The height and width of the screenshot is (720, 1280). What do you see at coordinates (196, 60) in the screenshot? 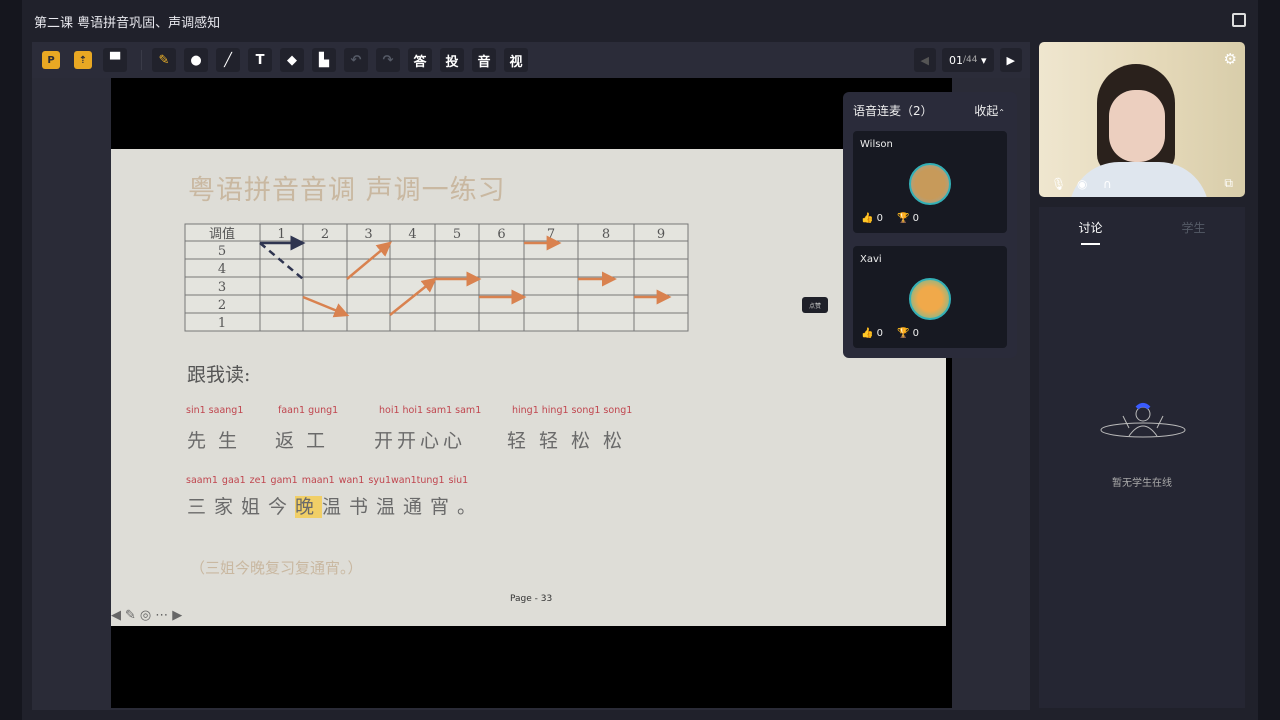
I see `laser-pointer-icon: ●` at bounding box center [196, 60].